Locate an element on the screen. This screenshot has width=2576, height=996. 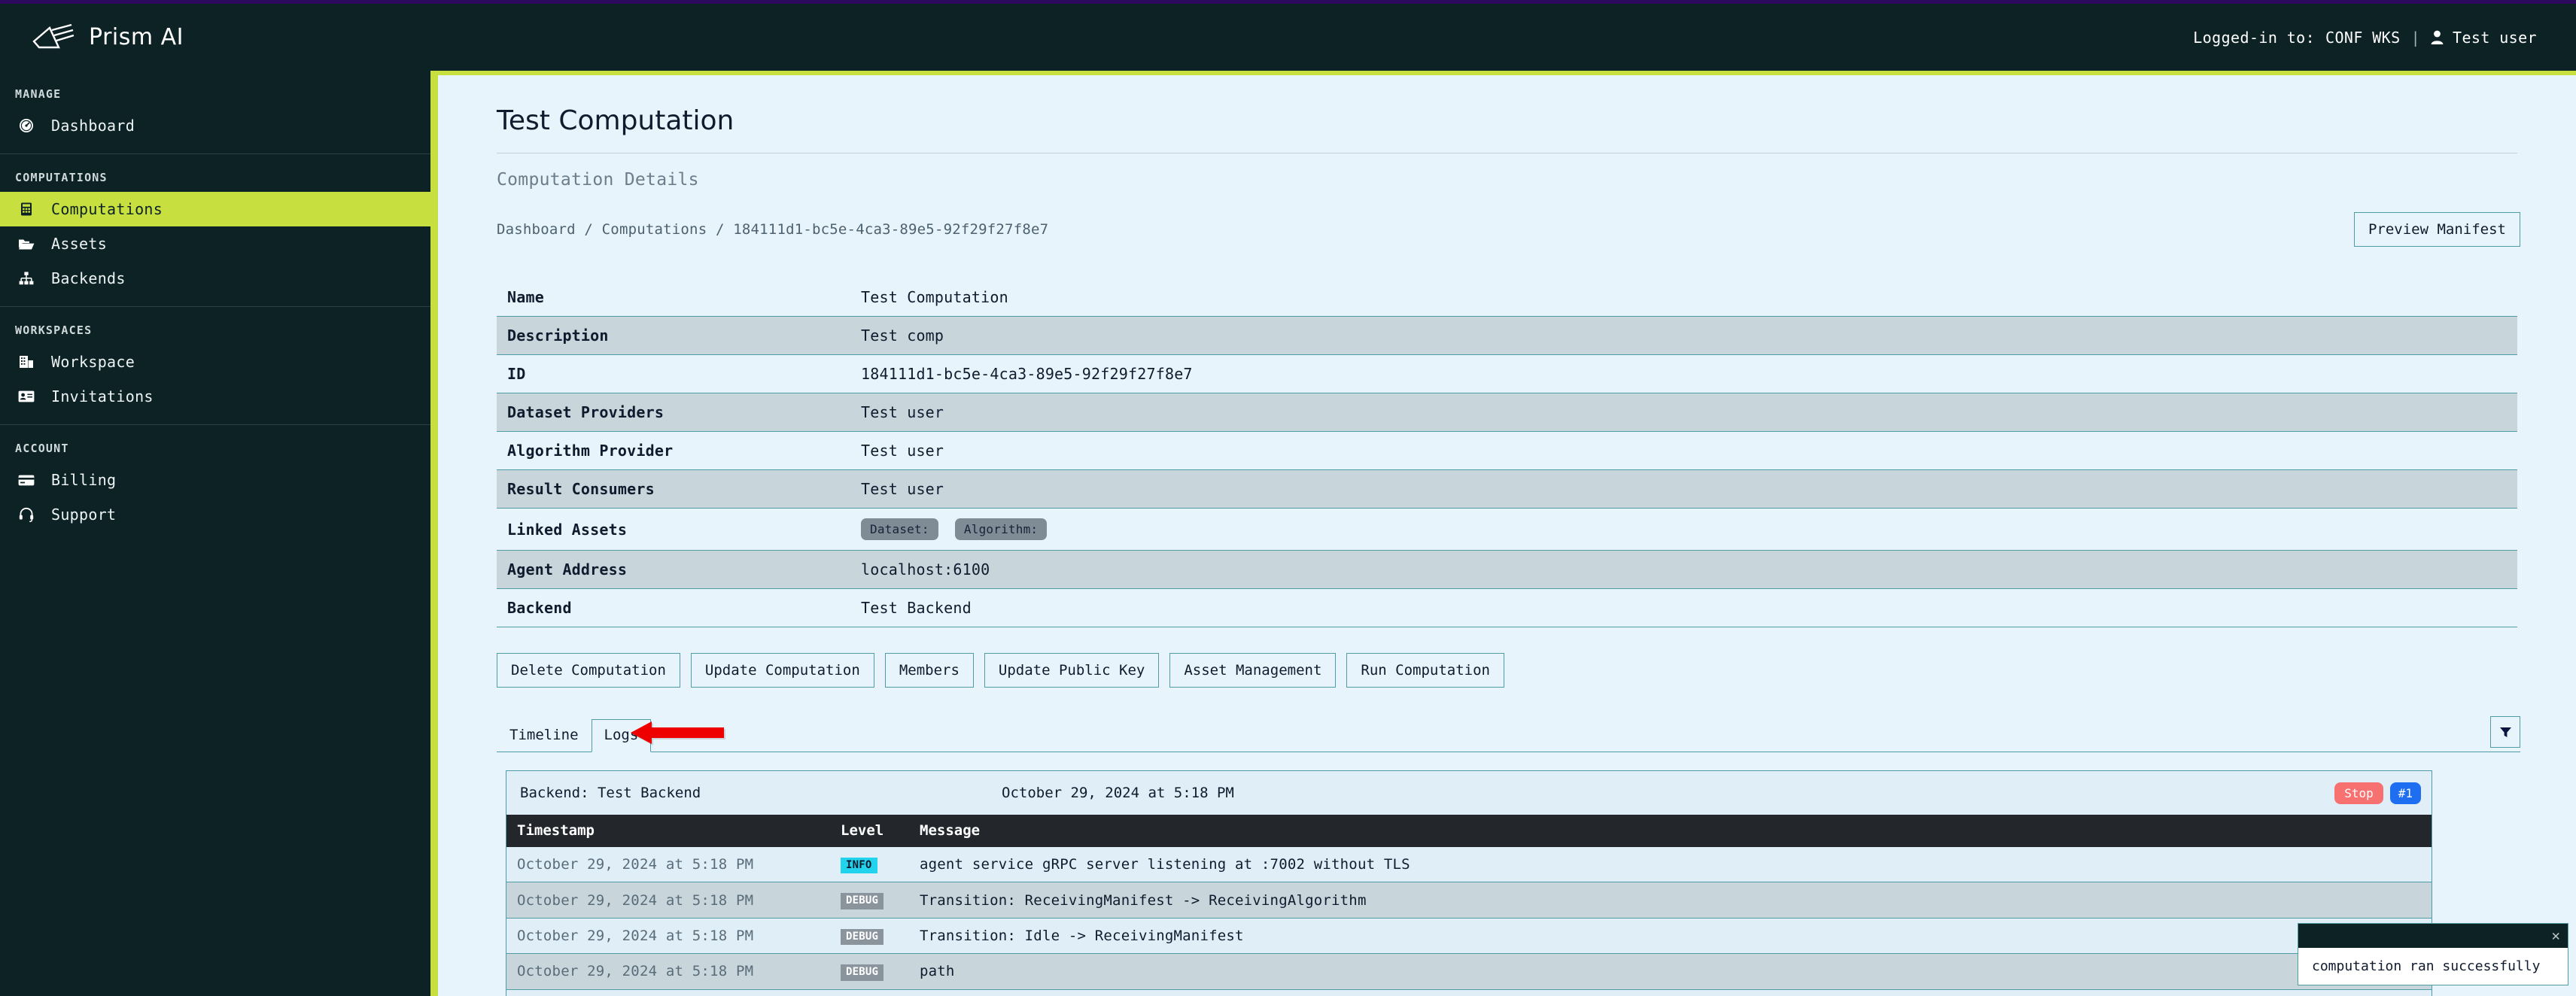
brand: Prism AI is located at coordinates (92, 37).